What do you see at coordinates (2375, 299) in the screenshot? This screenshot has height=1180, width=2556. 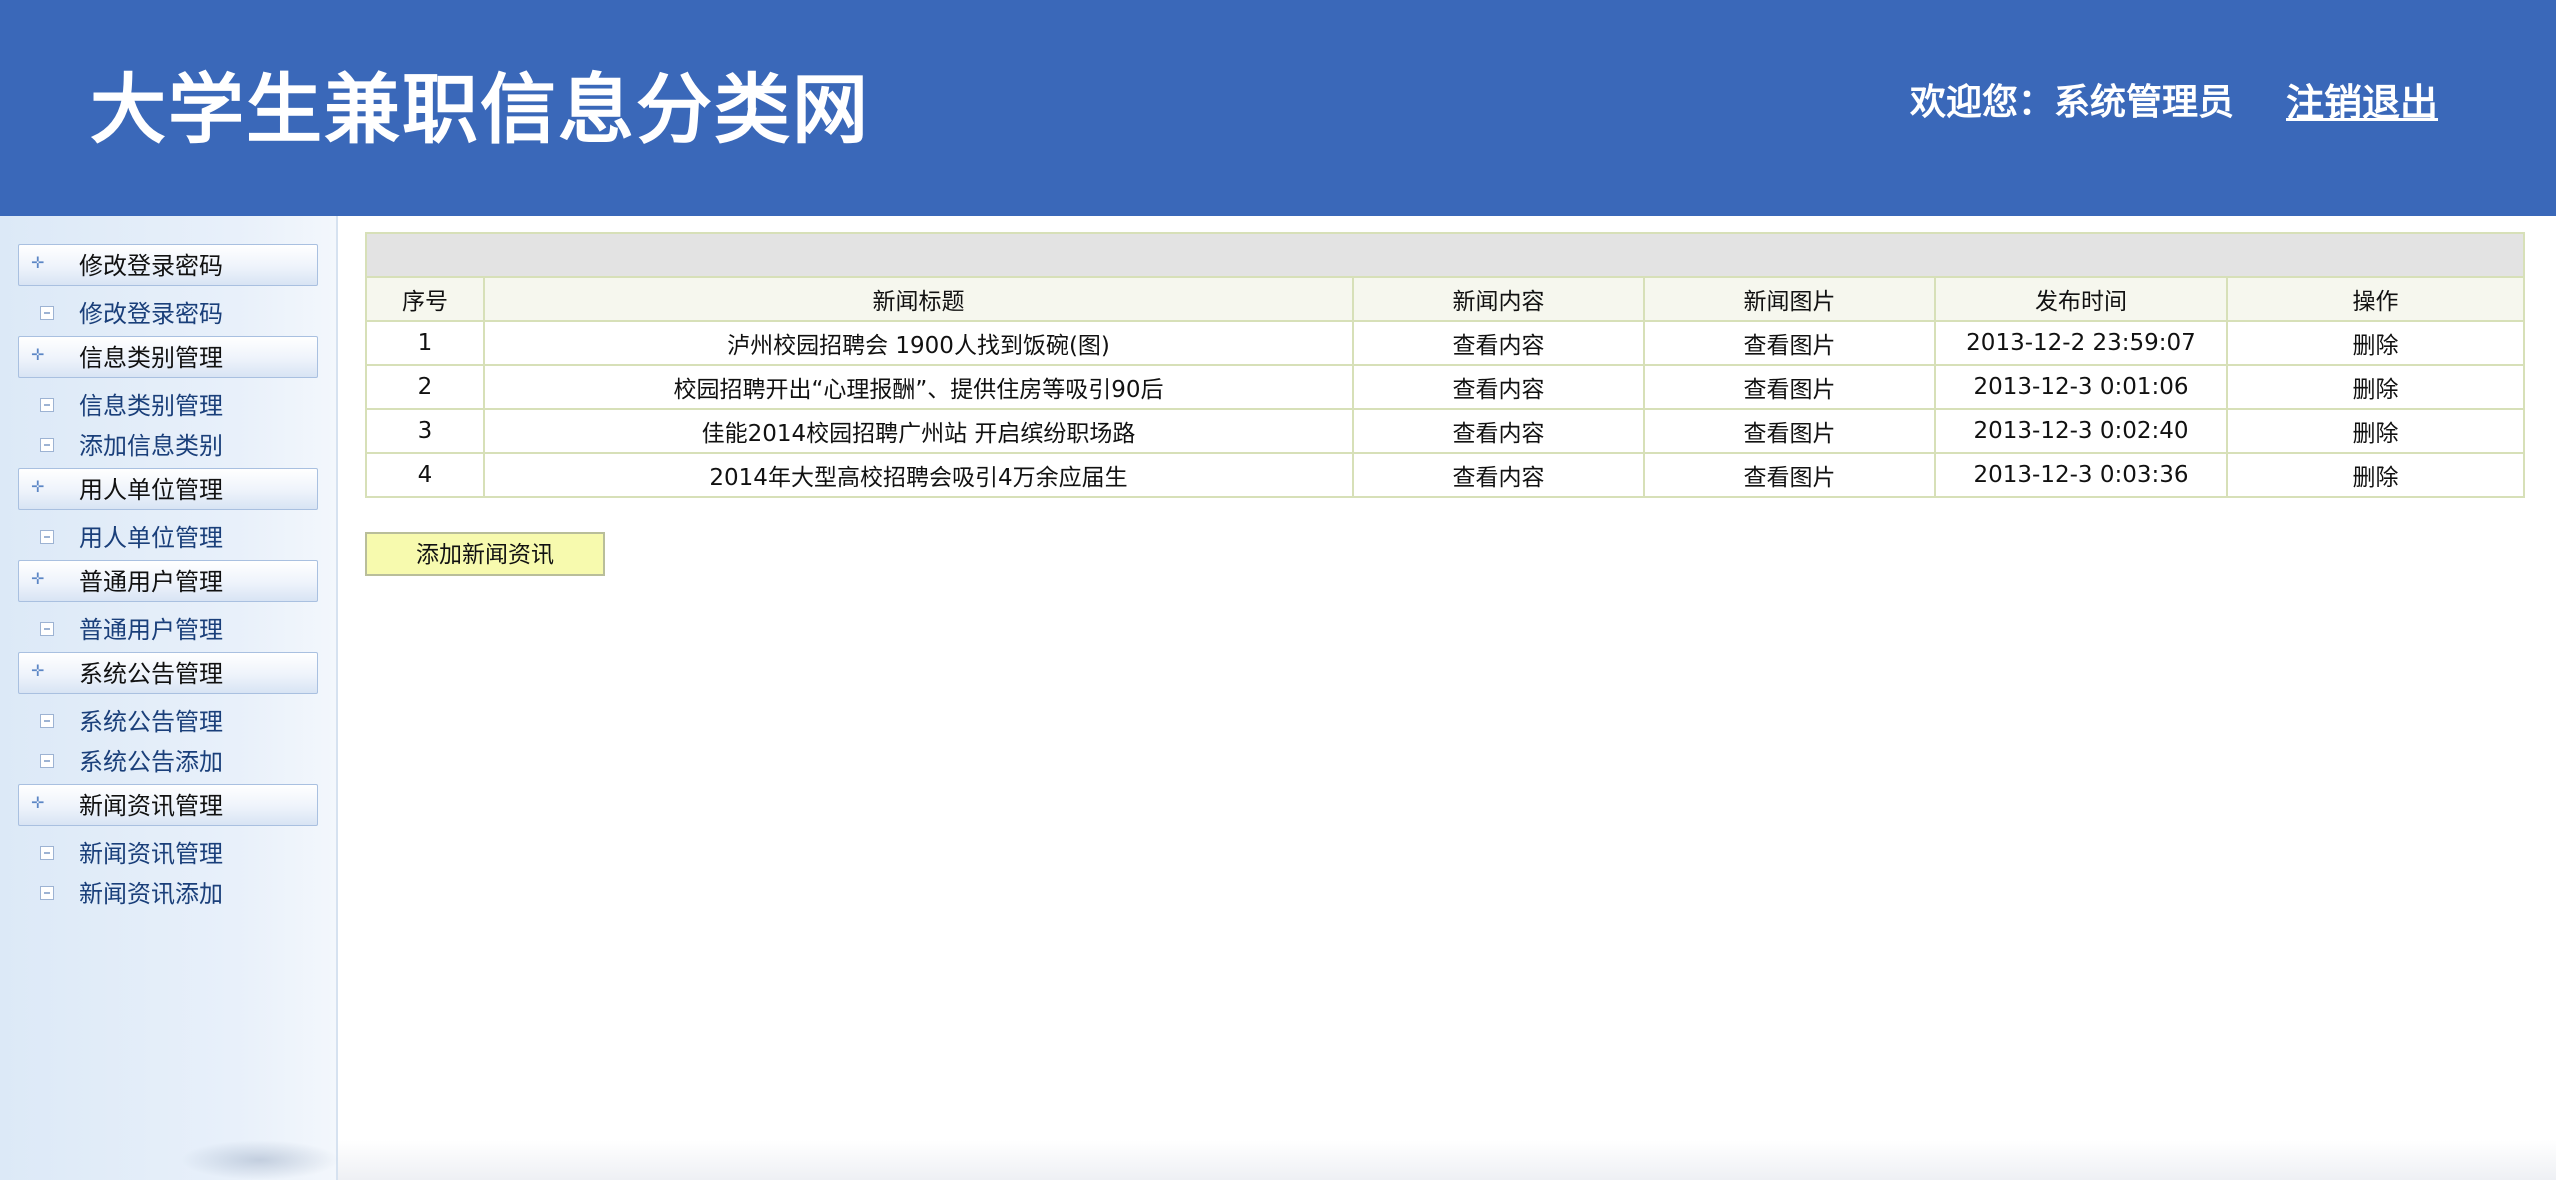 I see `column-header-action: 操作` at bounding box center [2375, 299].